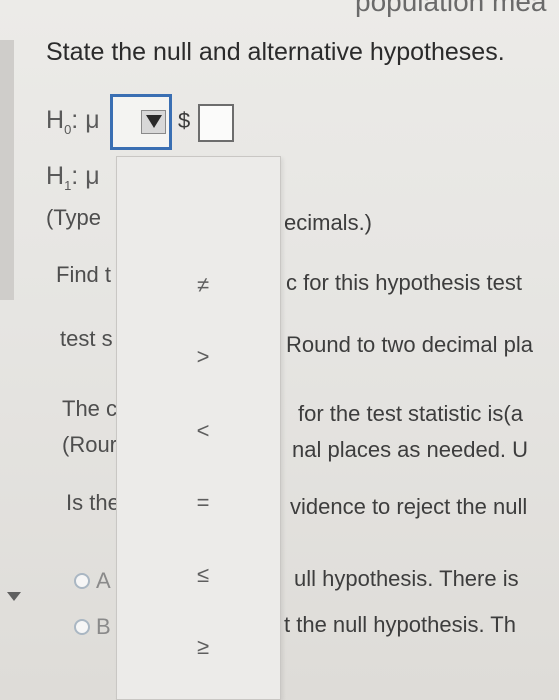 The width and height of the screenshot is (559, 700). What do you see at coordinates (409, 506) in the screenshot?
I see `evidence-question-right: vidence to reject the null` at bounding box center [409, 506].